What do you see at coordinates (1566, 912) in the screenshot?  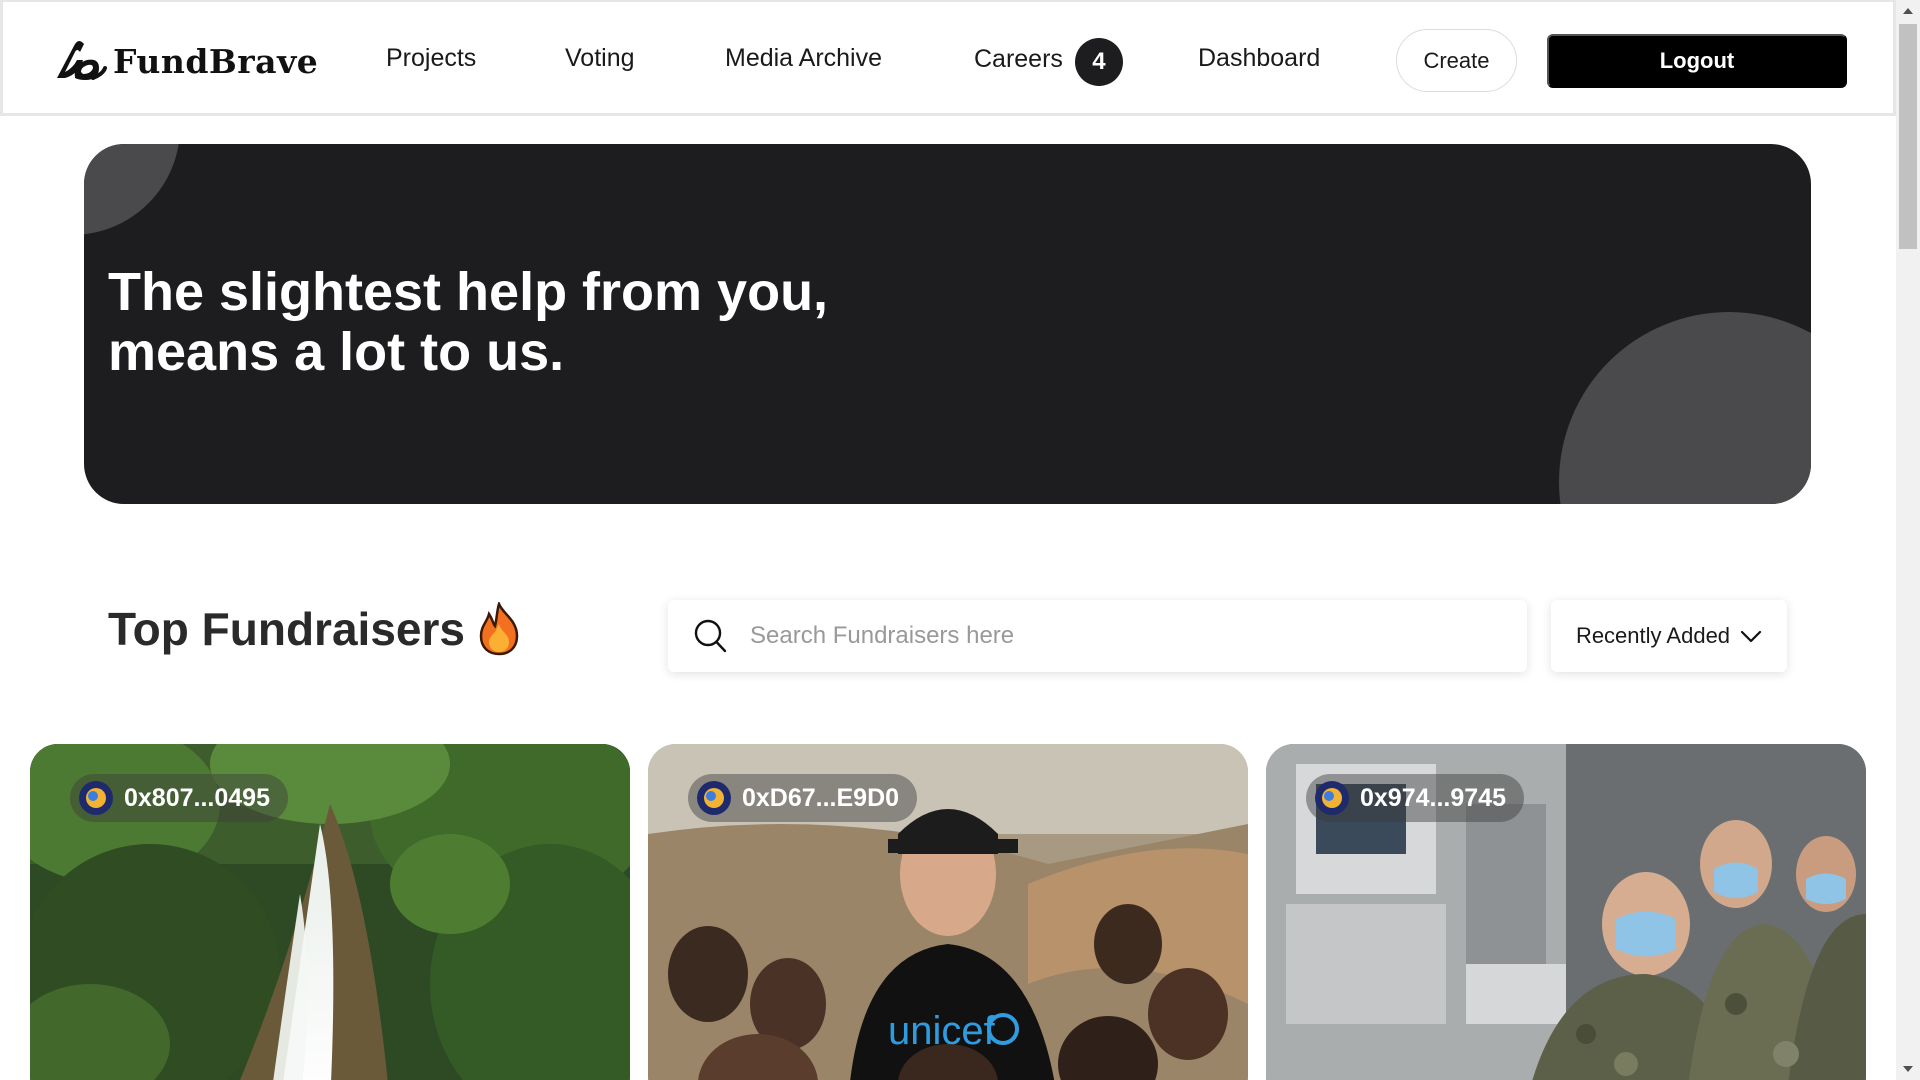 I see `fundraiser-card: 0x974...9745` at bounding box center [1566, 912].